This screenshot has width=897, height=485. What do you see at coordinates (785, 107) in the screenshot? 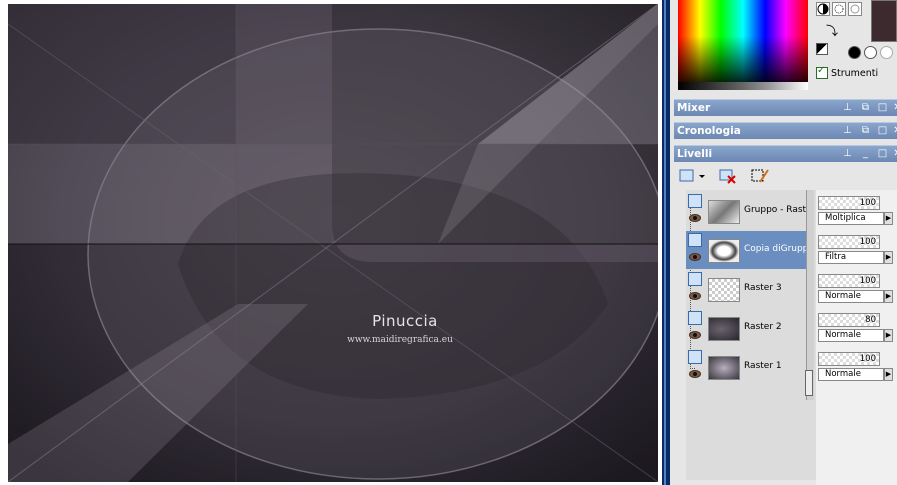
I see `palette-bar-mixer: Mixer ⊥ ⧉ □ ✕` at bounding box center [785, 107].